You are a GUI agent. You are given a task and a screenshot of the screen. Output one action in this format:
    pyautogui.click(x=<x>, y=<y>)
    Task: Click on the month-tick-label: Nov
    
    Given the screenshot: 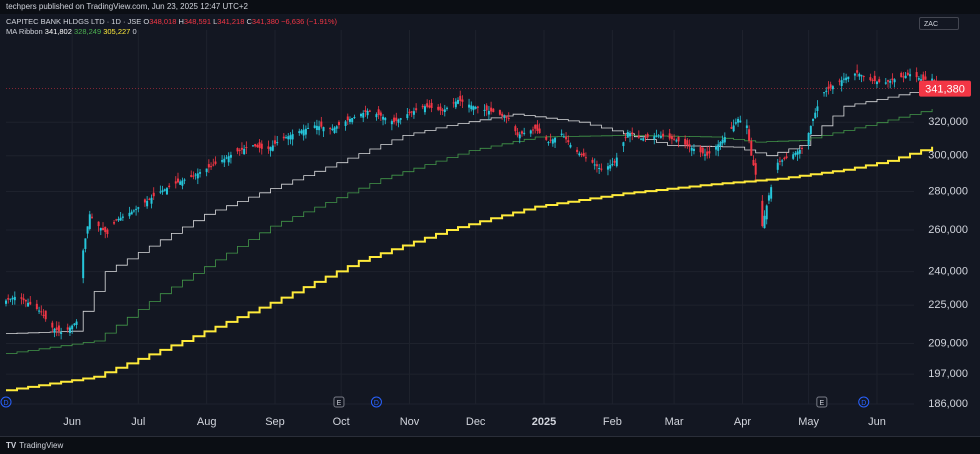 What is the action you would take?
    pyautogui.click(x=410, y=422)
    